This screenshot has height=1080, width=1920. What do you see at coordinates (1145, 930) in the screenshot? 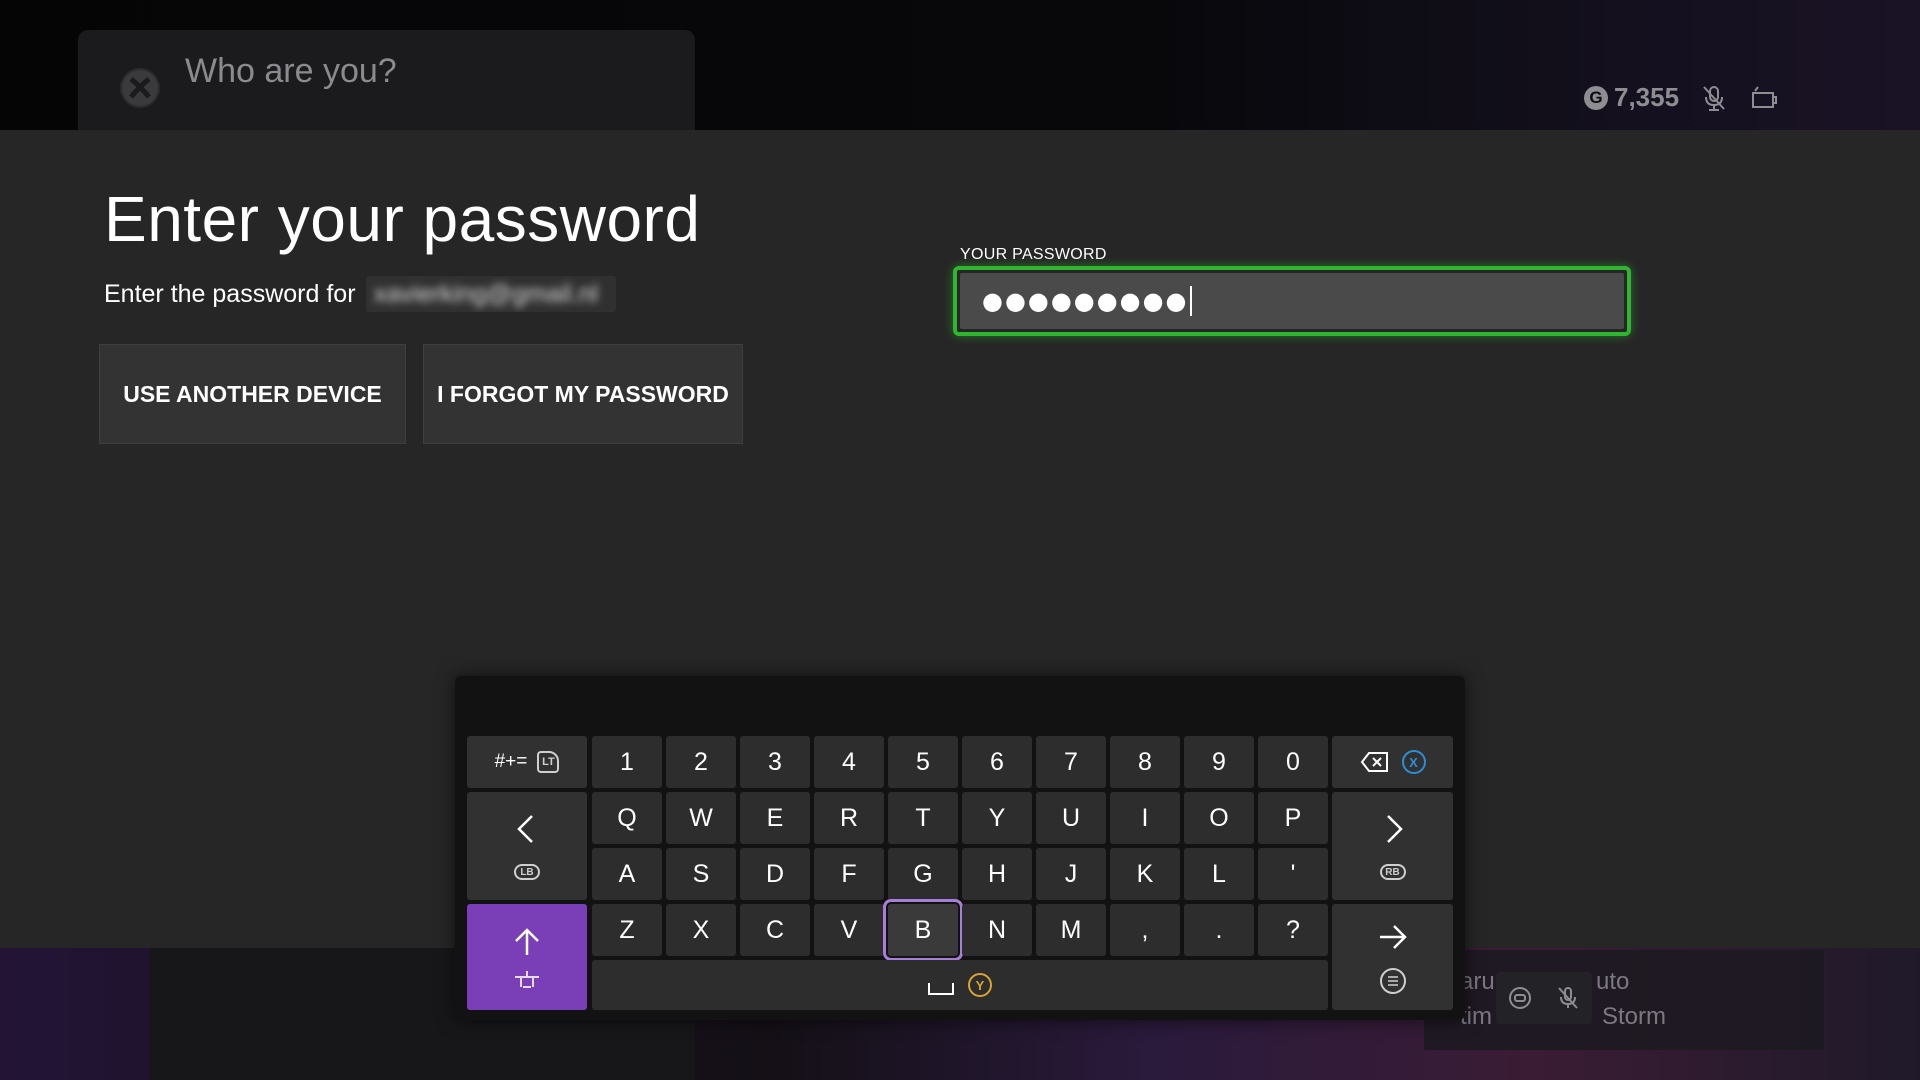
I see `key-comma: ,` at bounding box center [1145, 930].